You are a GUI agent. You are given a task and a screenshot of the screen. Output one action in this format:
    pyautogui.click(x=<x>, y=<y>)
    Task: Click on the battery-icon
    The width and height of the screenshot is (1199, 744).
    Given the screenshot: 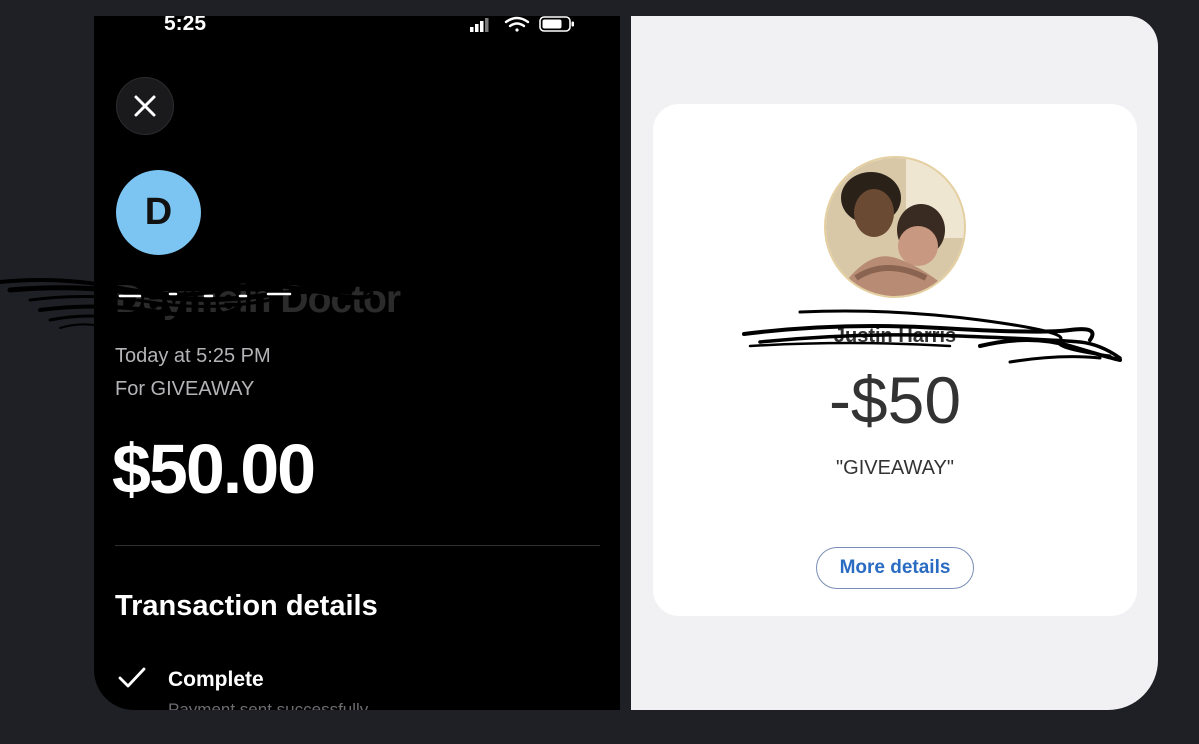 What is the action you would take?
    pyautogui.click(x=556, y=24)
    